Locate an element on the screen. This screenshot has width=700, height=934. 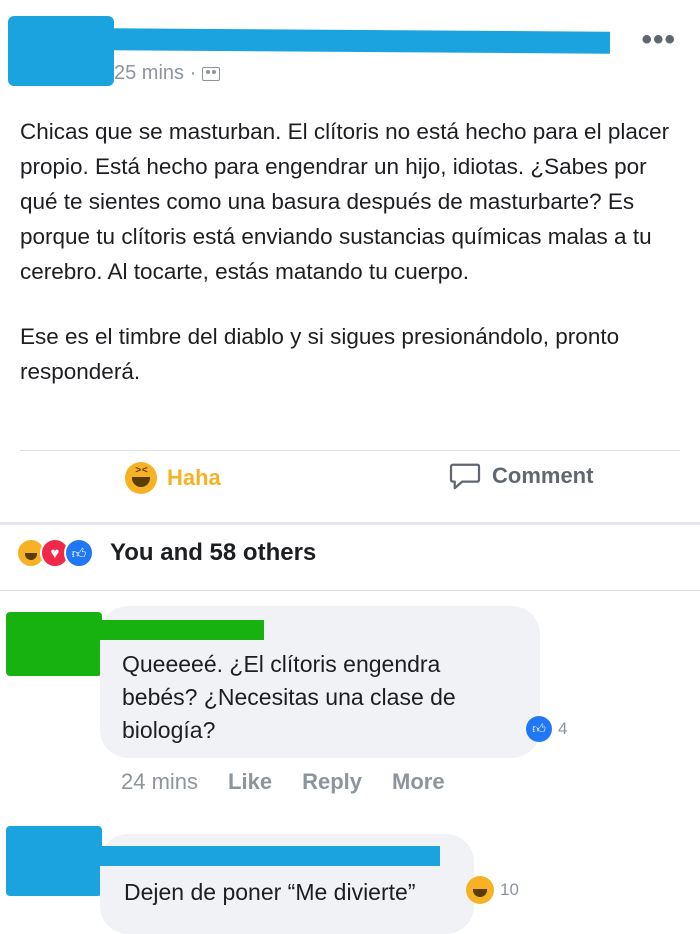
redacted-author-name is located at coordinates (360, 41).